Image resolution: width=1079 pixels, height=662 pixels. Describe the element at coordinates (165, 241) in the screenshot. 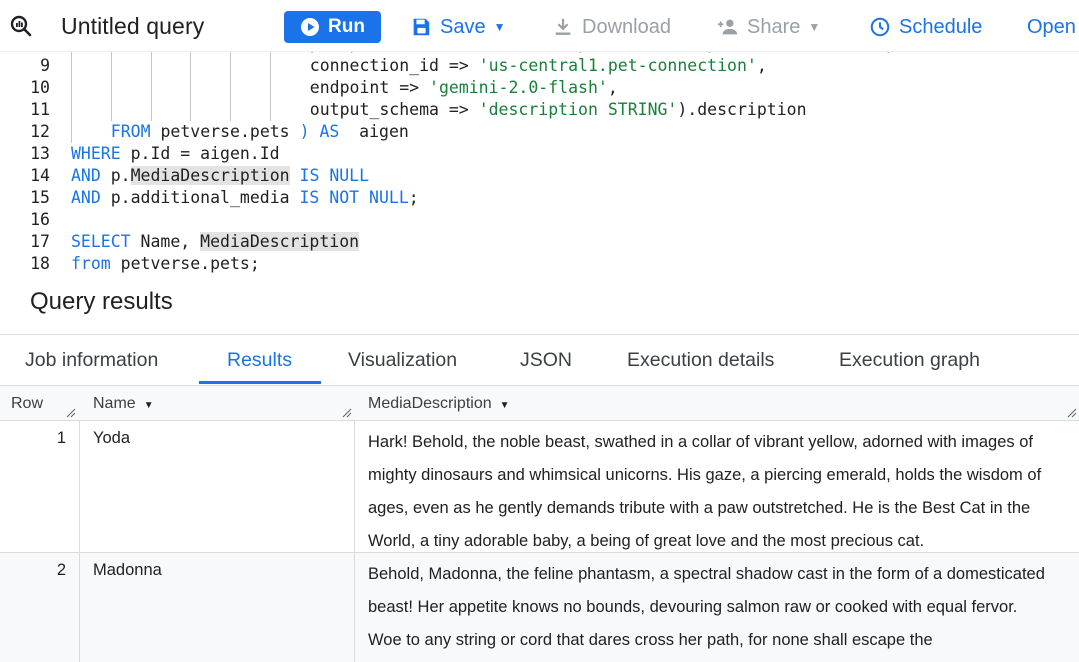

I see `code-token: Name,` at that location.